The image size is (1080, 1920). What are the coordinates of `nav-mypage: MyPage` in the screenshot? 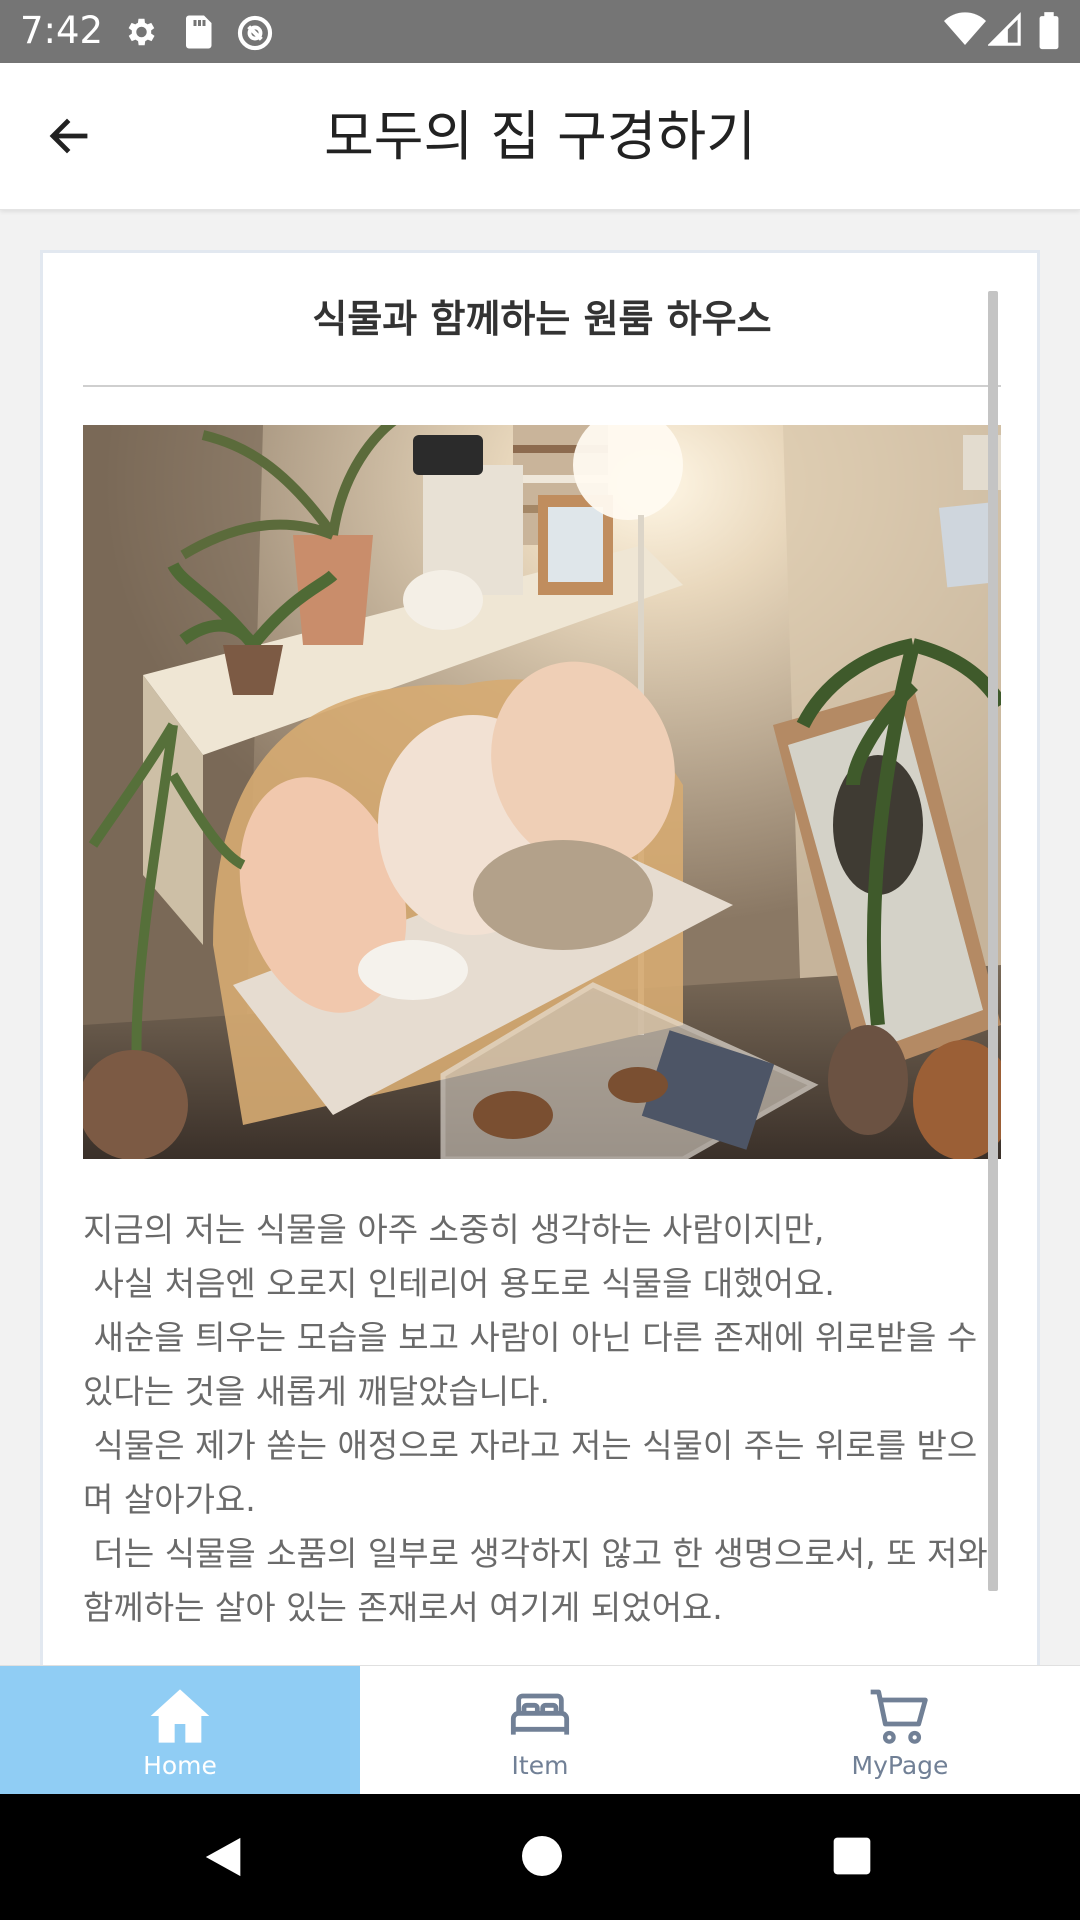 It's located at (900, 1730).